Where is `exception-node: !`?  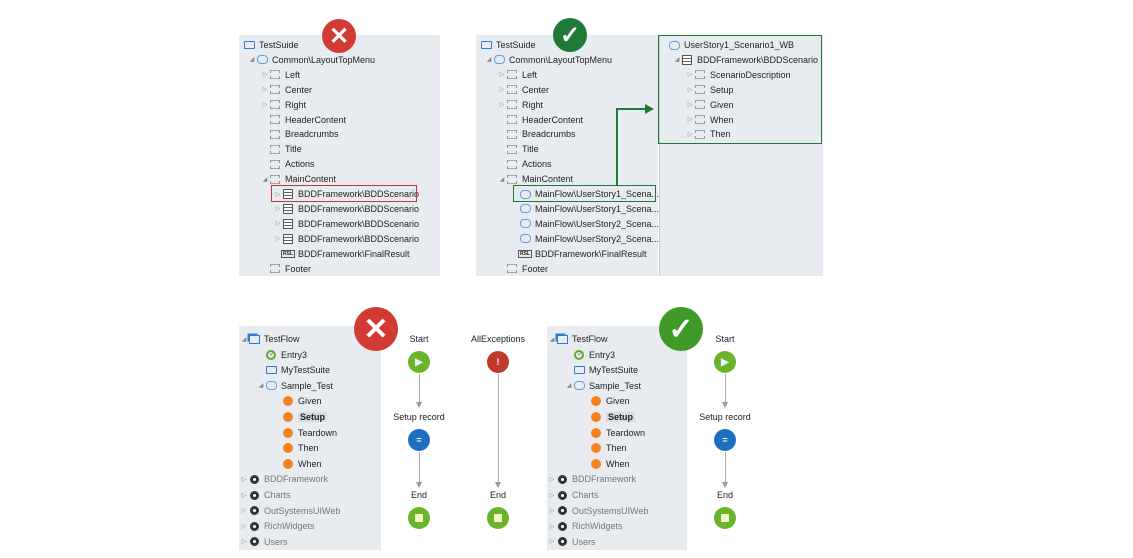 exception-node: ! is located at coordinates (498, 362).